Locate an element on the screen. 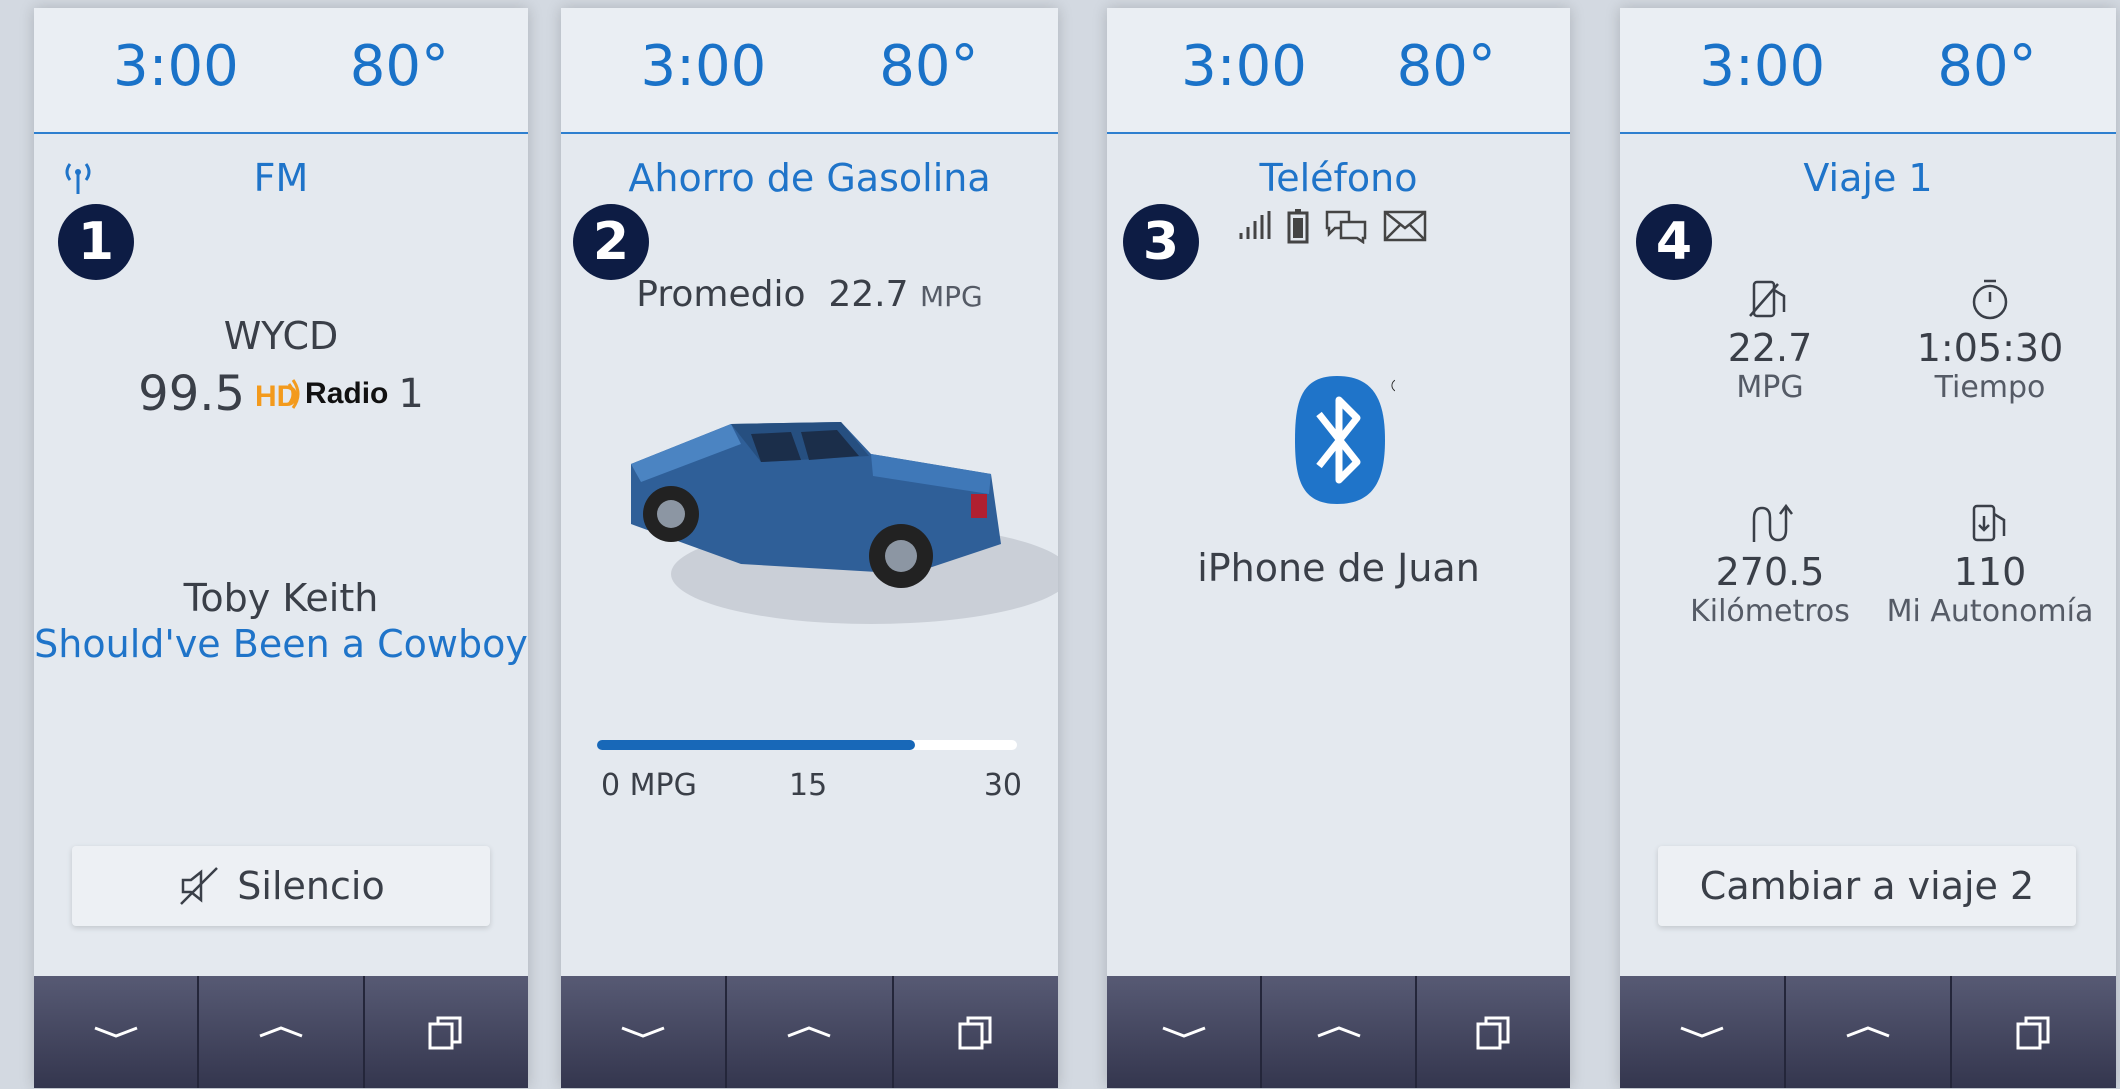 The image size is (2120, 1089). panel-title: Viaje 1 is located at coordinates (1868, 178).